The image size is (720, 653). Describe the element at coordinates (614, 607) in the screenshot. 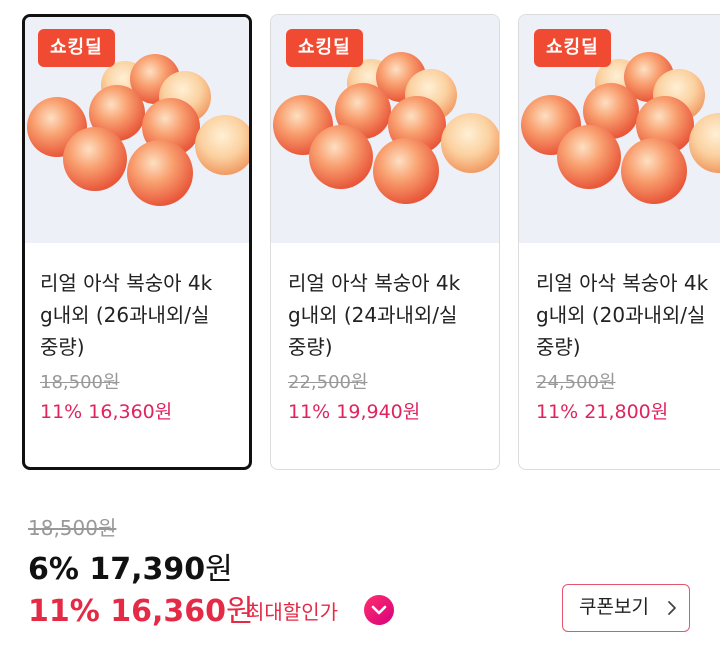

I see `view-coupon-label: 쿠폰보기` at that location.